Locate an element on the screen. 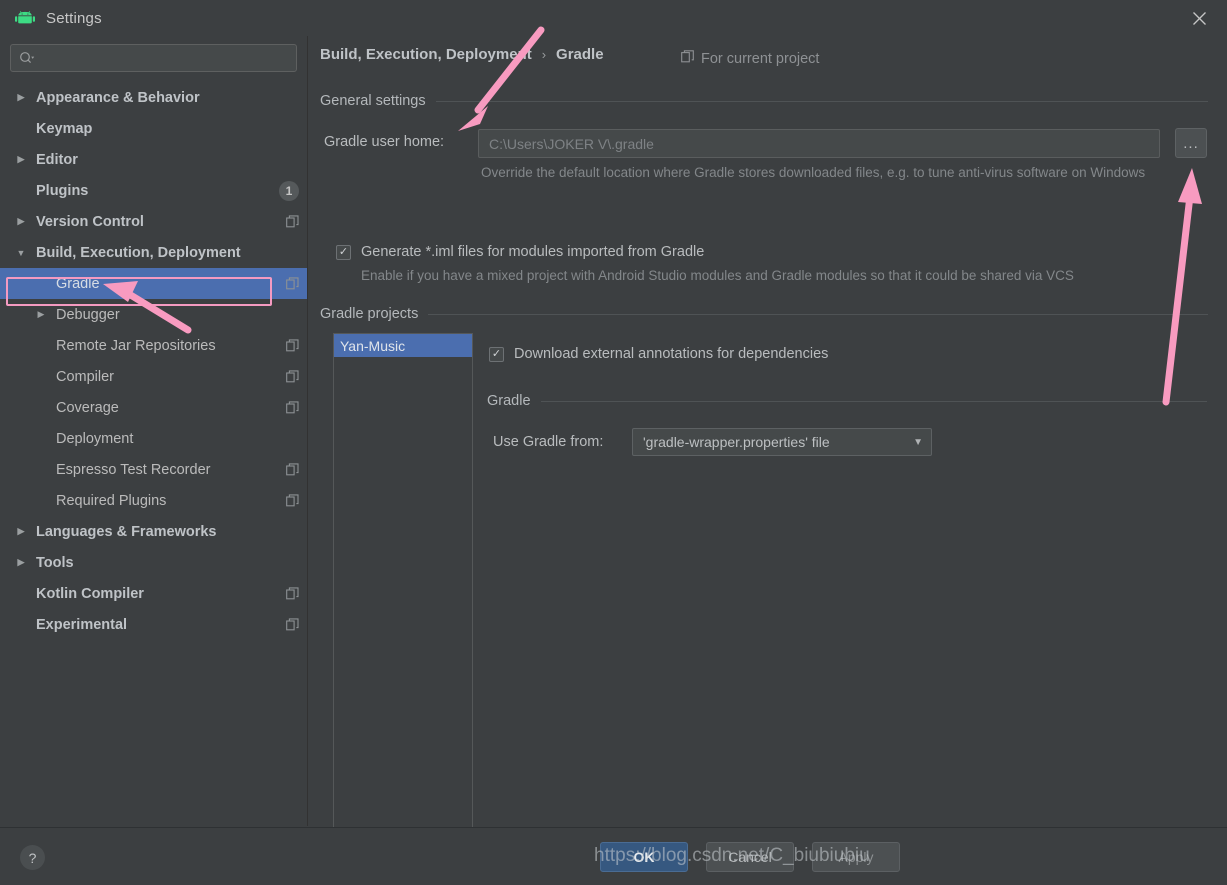 This screenshot has width=1227, height=885. for-current-project-indicator: For current project is located at coordinates (750, 58).